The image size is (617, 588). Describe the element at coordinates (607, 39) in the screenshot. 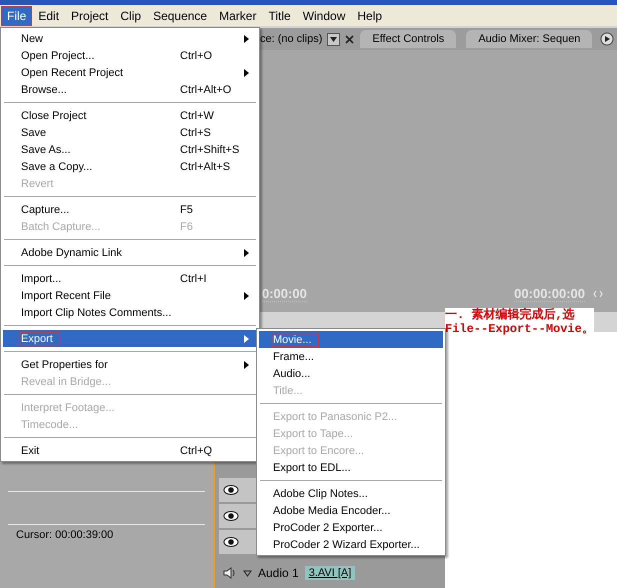

I see `play-icon` at that location.